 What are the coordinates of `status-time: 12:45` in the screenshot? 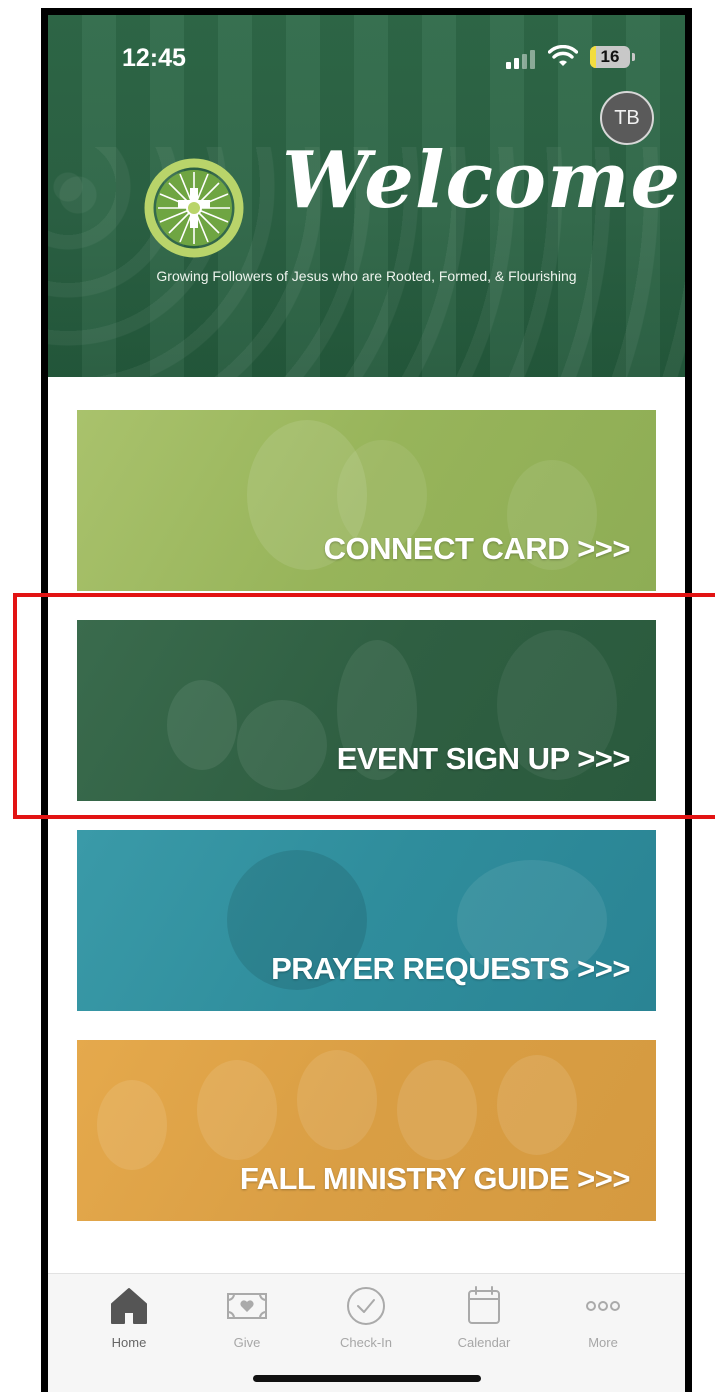 It's located at (154, 58).